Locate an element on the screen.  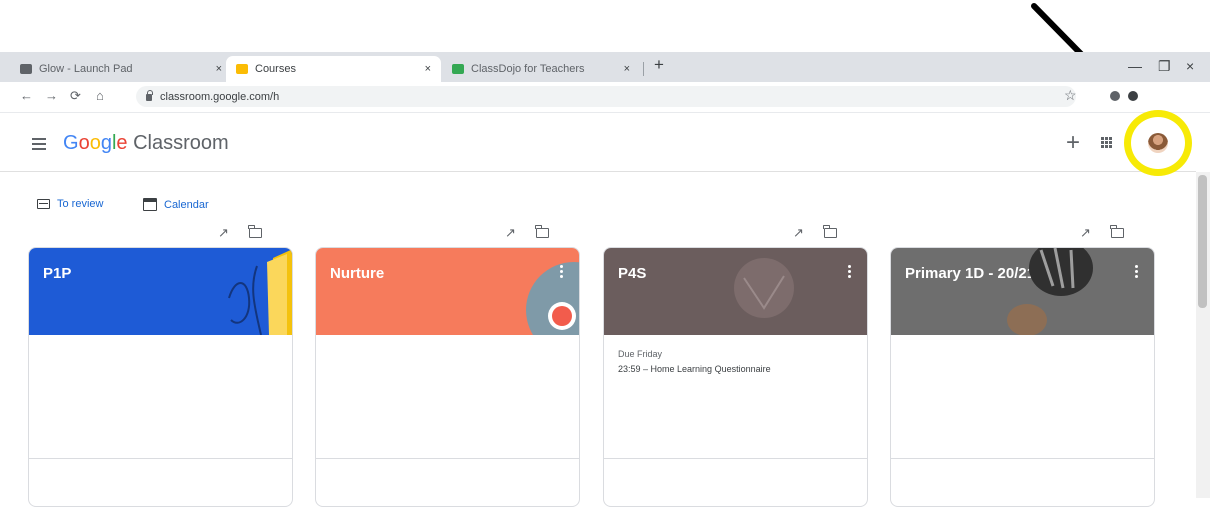
main-menu-icon is located at coordinates (39, 145).